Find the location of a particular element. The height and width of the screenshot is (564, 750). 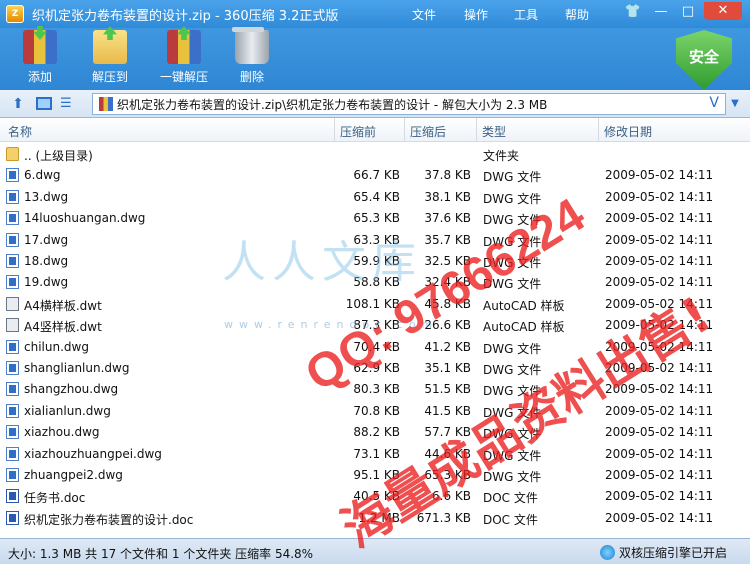

menu-operation: 操作 is located at coordinates (484, 14).